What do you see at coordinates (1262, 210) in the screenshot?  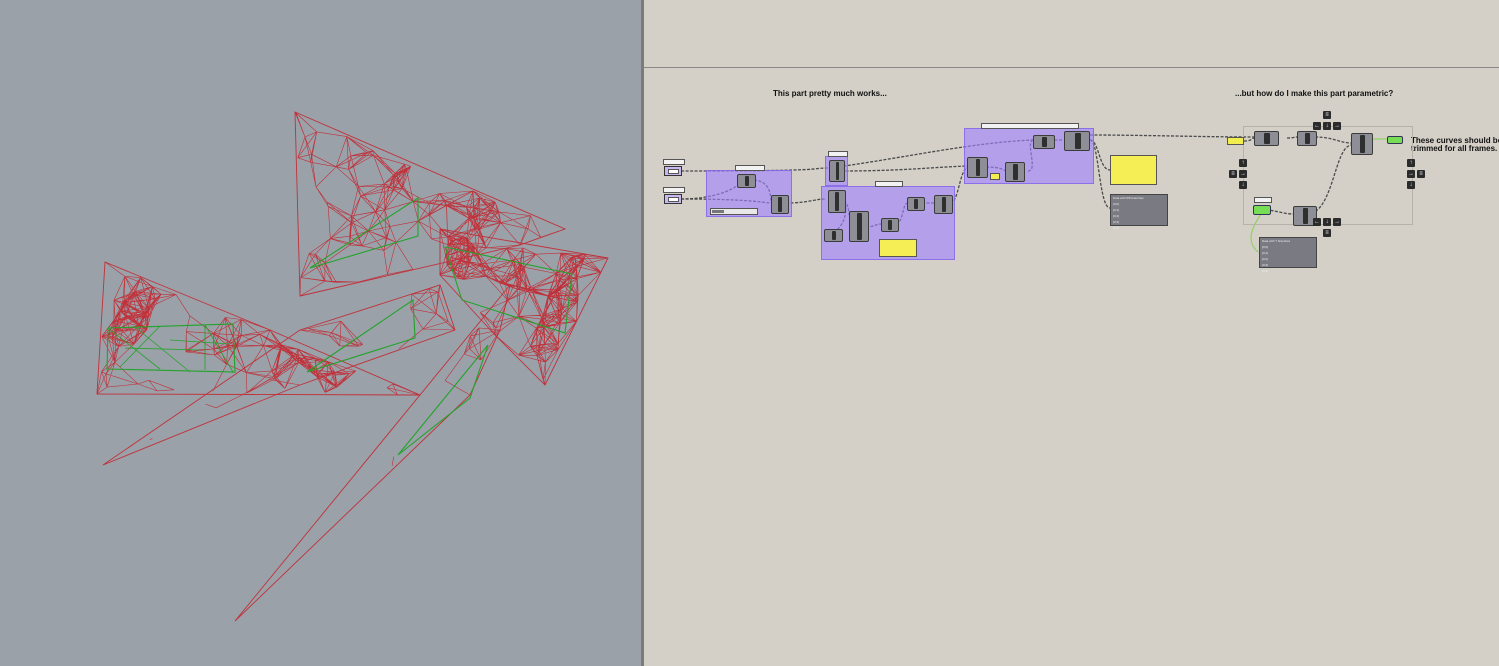 I see `green-toggle` at bounding box center [1262, 210].